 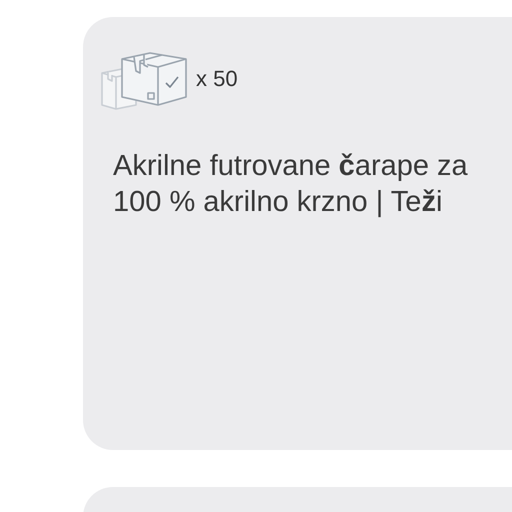 What do you see at coordinates (291, 166) in the screenshot?
I see `description-line: Akrilne futrovane čarape za` at bounding box center [291, 166].